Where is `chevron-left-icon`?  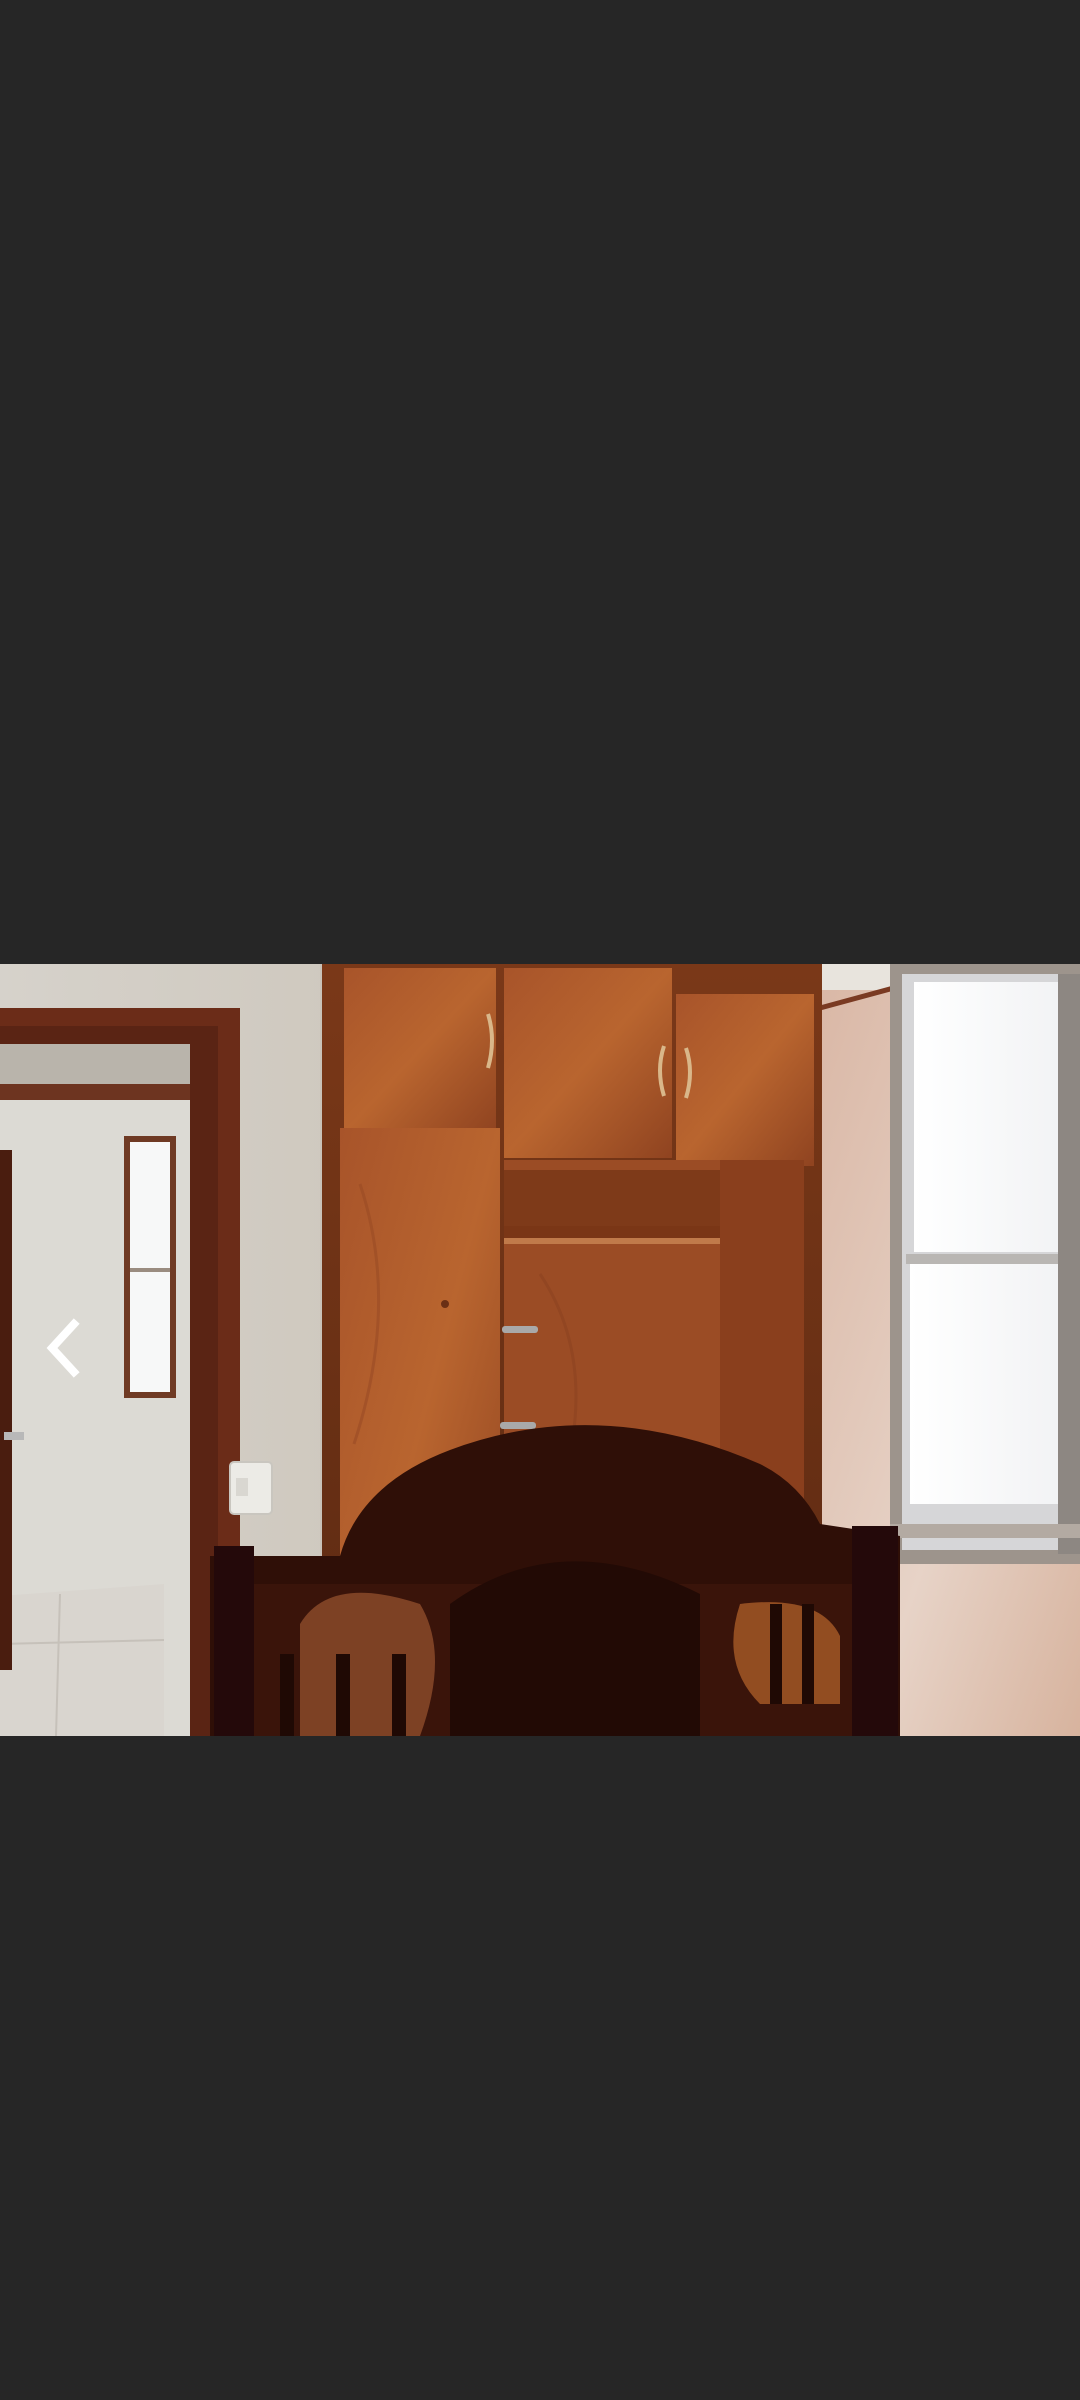
chevron-left-icon is located at coordinates (62, 1350).